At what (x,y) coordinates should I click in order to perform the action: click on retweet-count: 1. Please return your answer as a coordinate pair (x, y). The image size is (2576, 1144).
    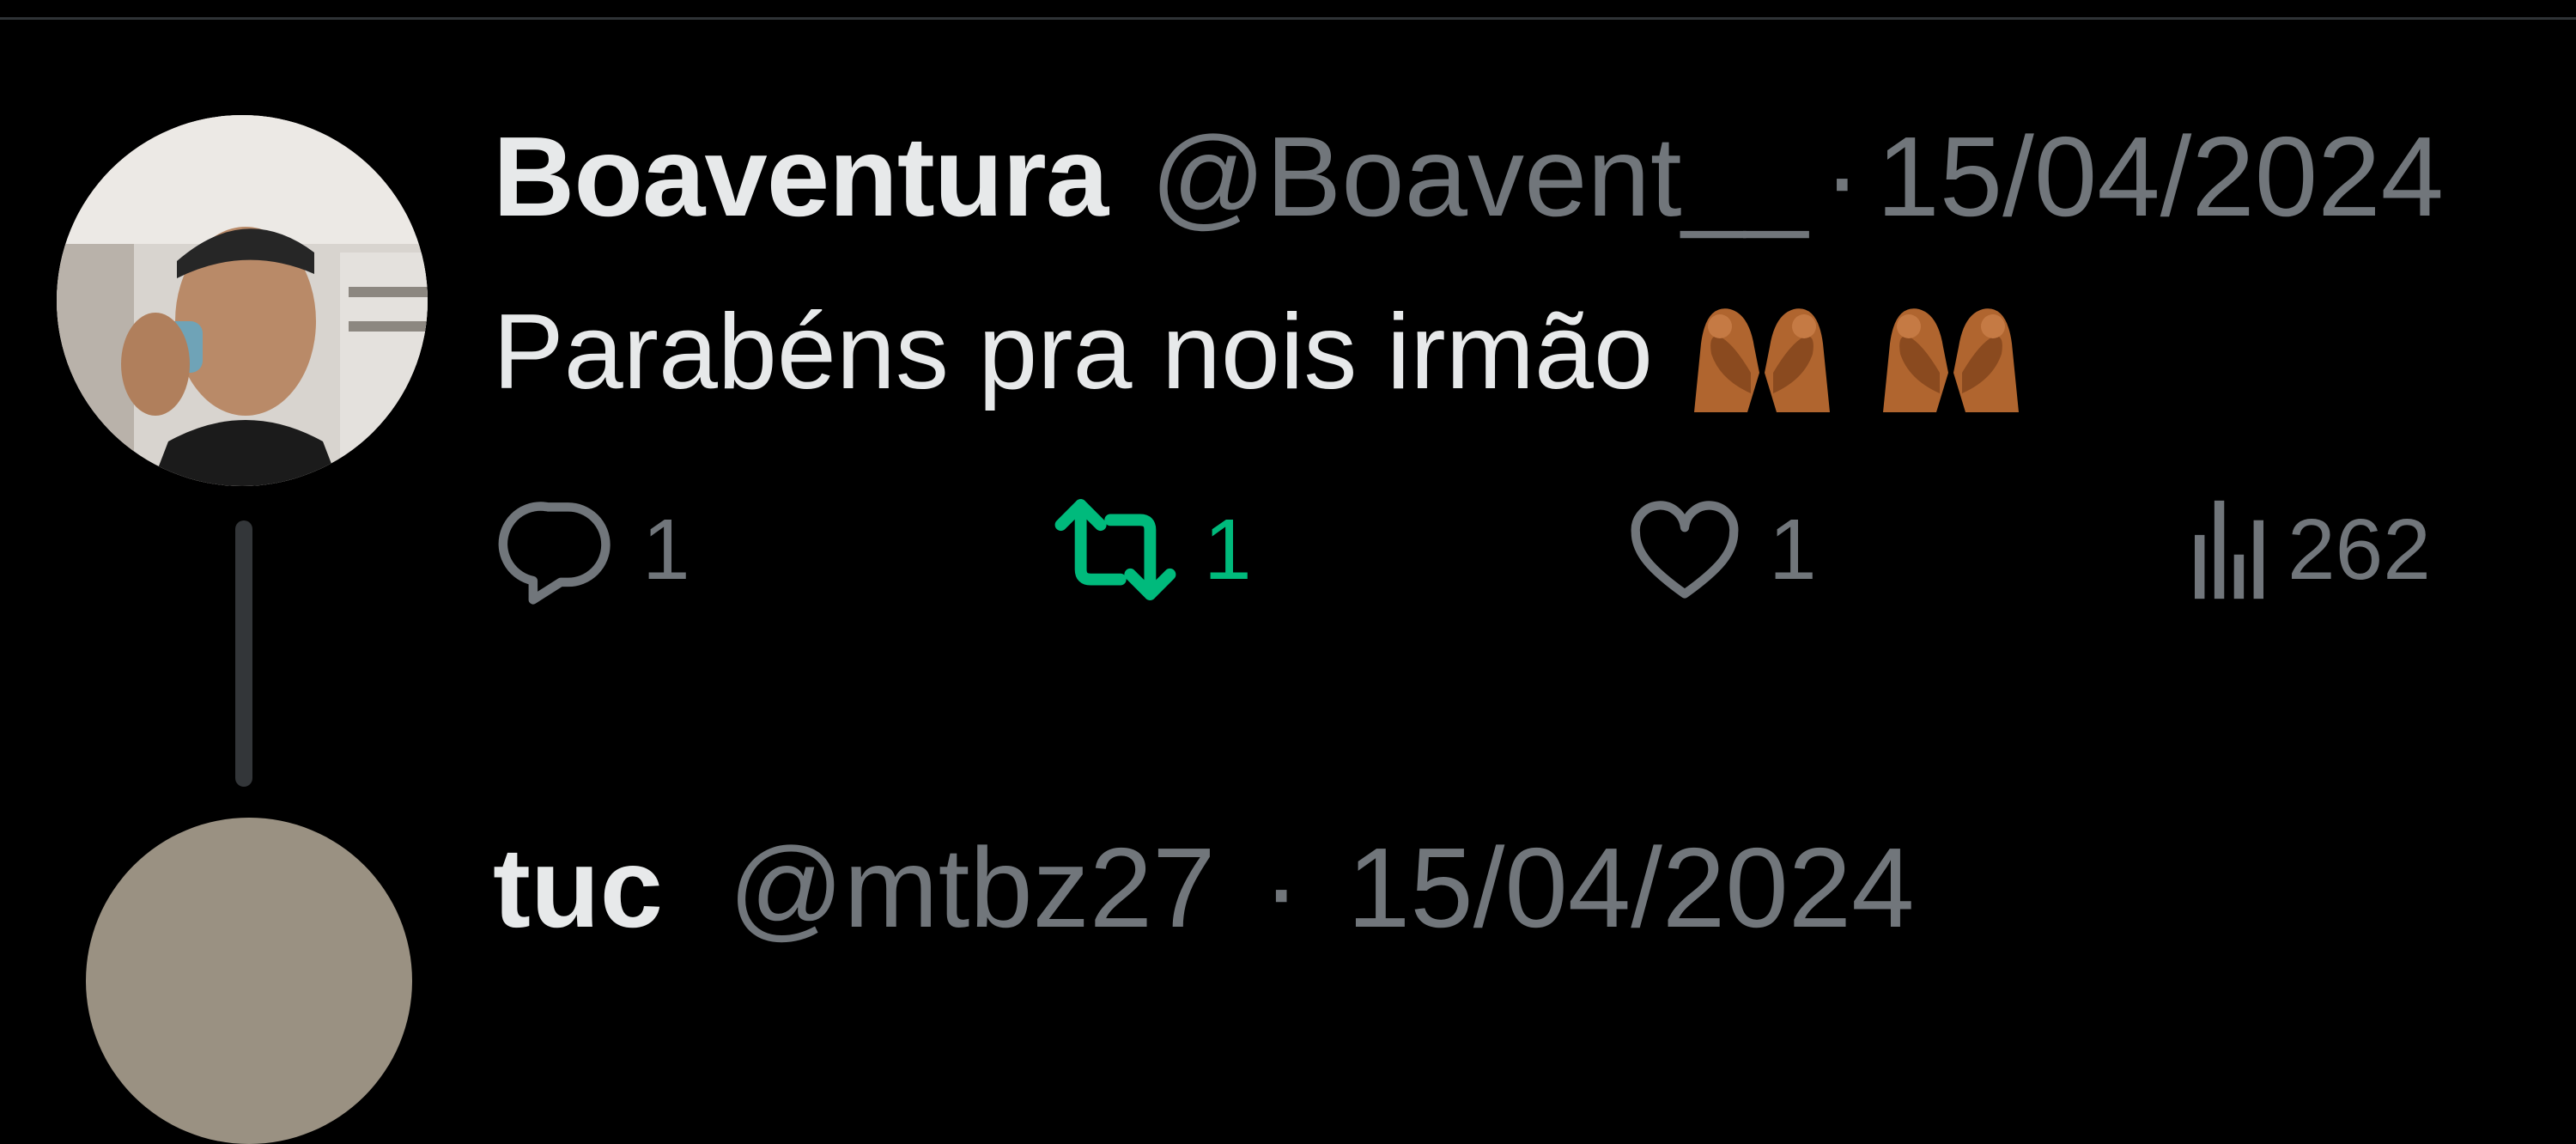
    Looking at the image, I should click on (1228, 549).